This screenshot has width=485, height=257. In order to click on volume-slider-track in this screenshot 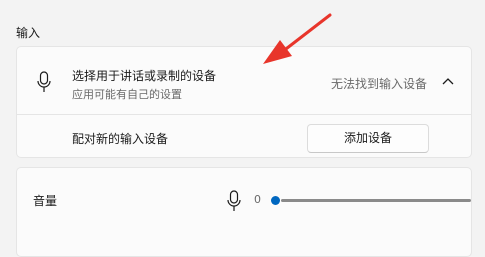, I will do `click(376, 200)`.